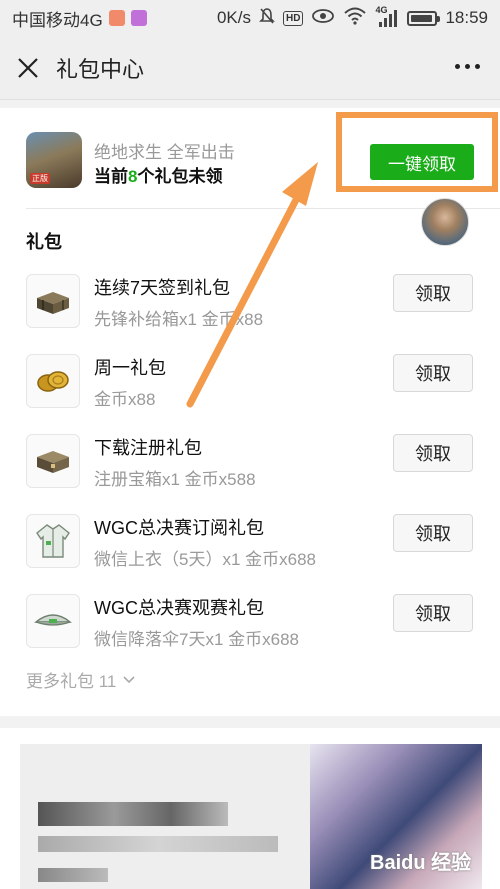 This screenshot has width=500, height=889. What do you see at coordinates (100, 69) in the screenshot?
I see `page-title: 礼包中心` at bounding box center [100, 69].